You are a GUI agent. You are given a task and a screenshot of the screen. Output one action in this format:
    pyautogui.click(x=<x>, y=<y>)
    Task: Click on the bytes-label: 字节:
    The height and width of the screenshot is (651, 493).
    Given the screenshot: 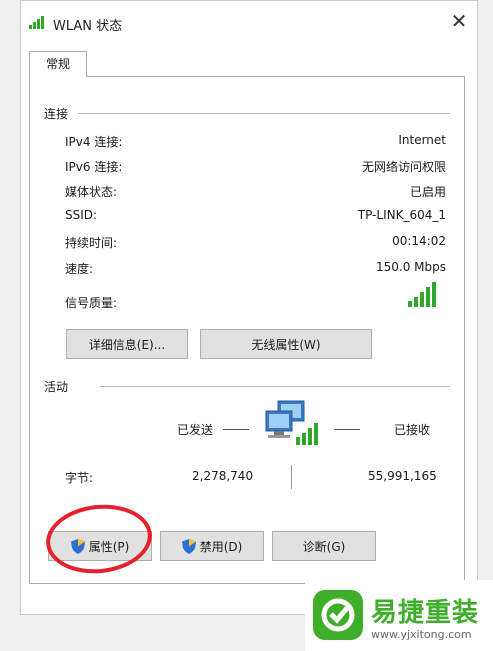 What is the action you would take?
    pyautogui.click(x=79, y=478)
    